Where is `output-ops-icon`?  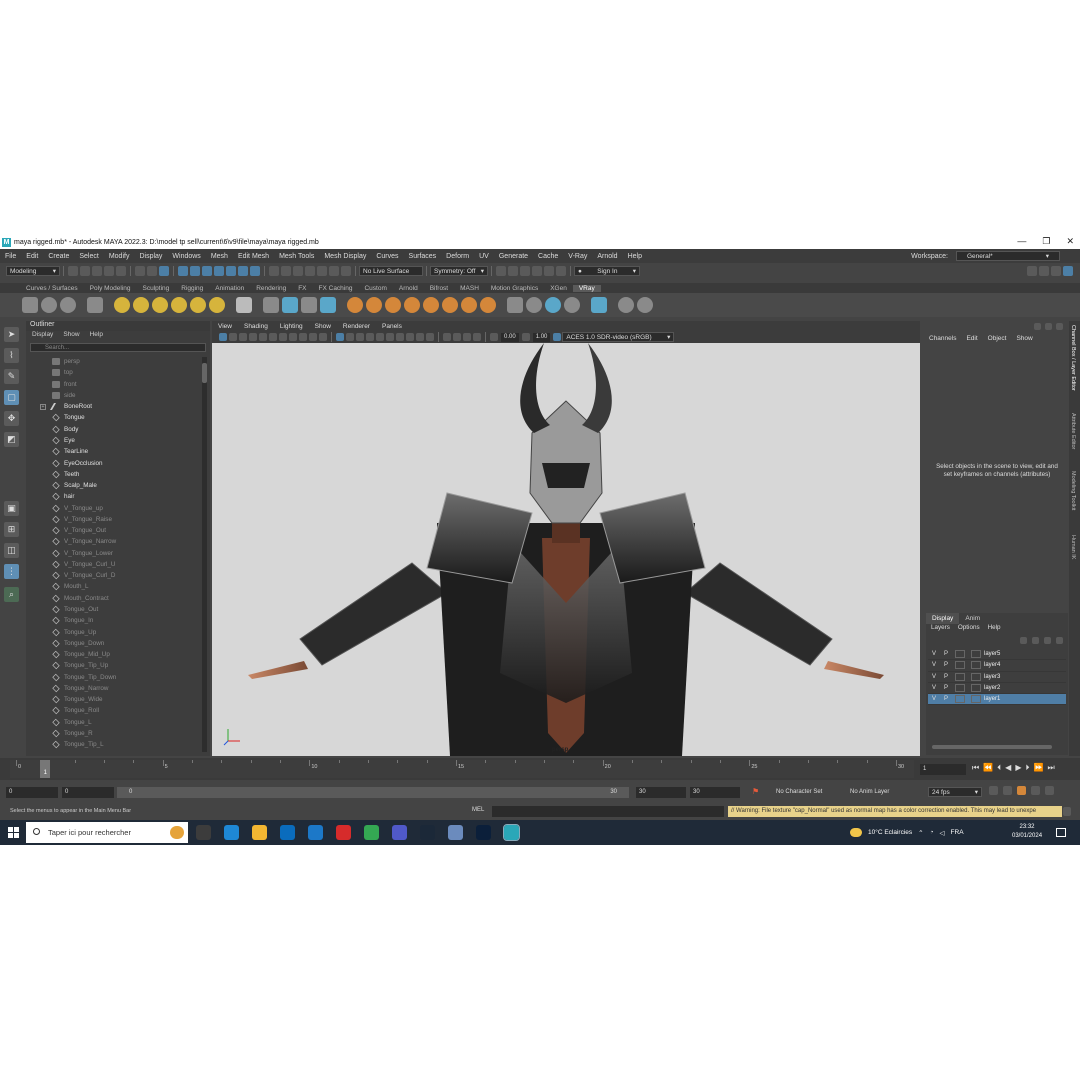 output-ops-icon is located at coordinates (286, 271).